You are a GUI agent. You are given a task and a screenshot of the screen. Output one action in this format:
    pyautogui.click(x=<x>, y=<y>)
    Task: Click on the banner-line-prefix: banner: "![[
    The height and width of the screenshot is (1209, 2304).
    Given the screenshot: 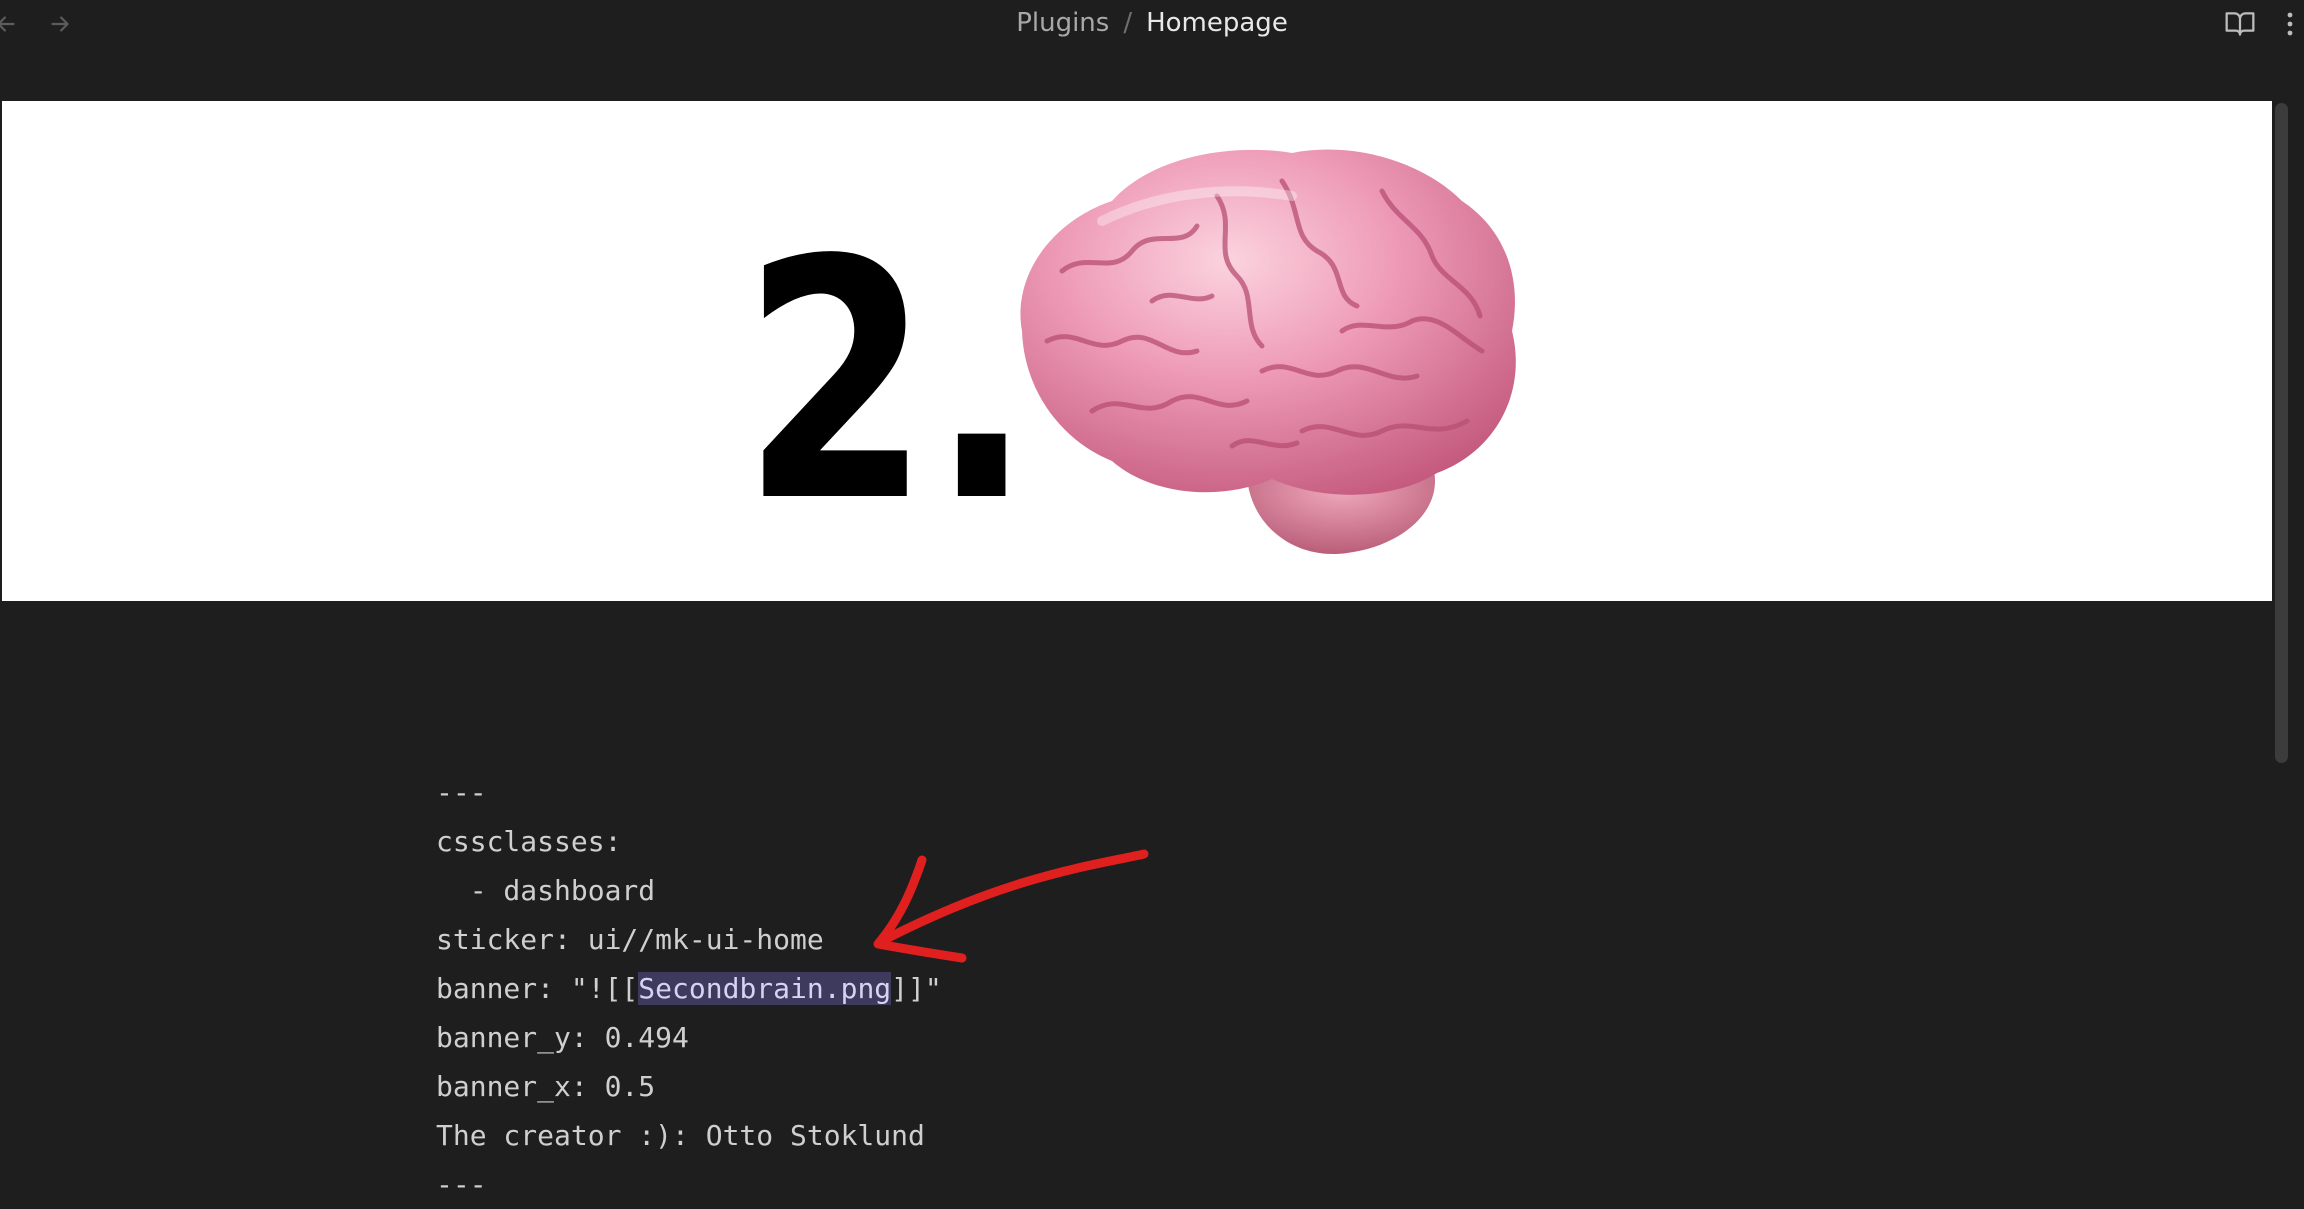 What is the action you would take?
    pyautogui.click(x=537, y=988)
    